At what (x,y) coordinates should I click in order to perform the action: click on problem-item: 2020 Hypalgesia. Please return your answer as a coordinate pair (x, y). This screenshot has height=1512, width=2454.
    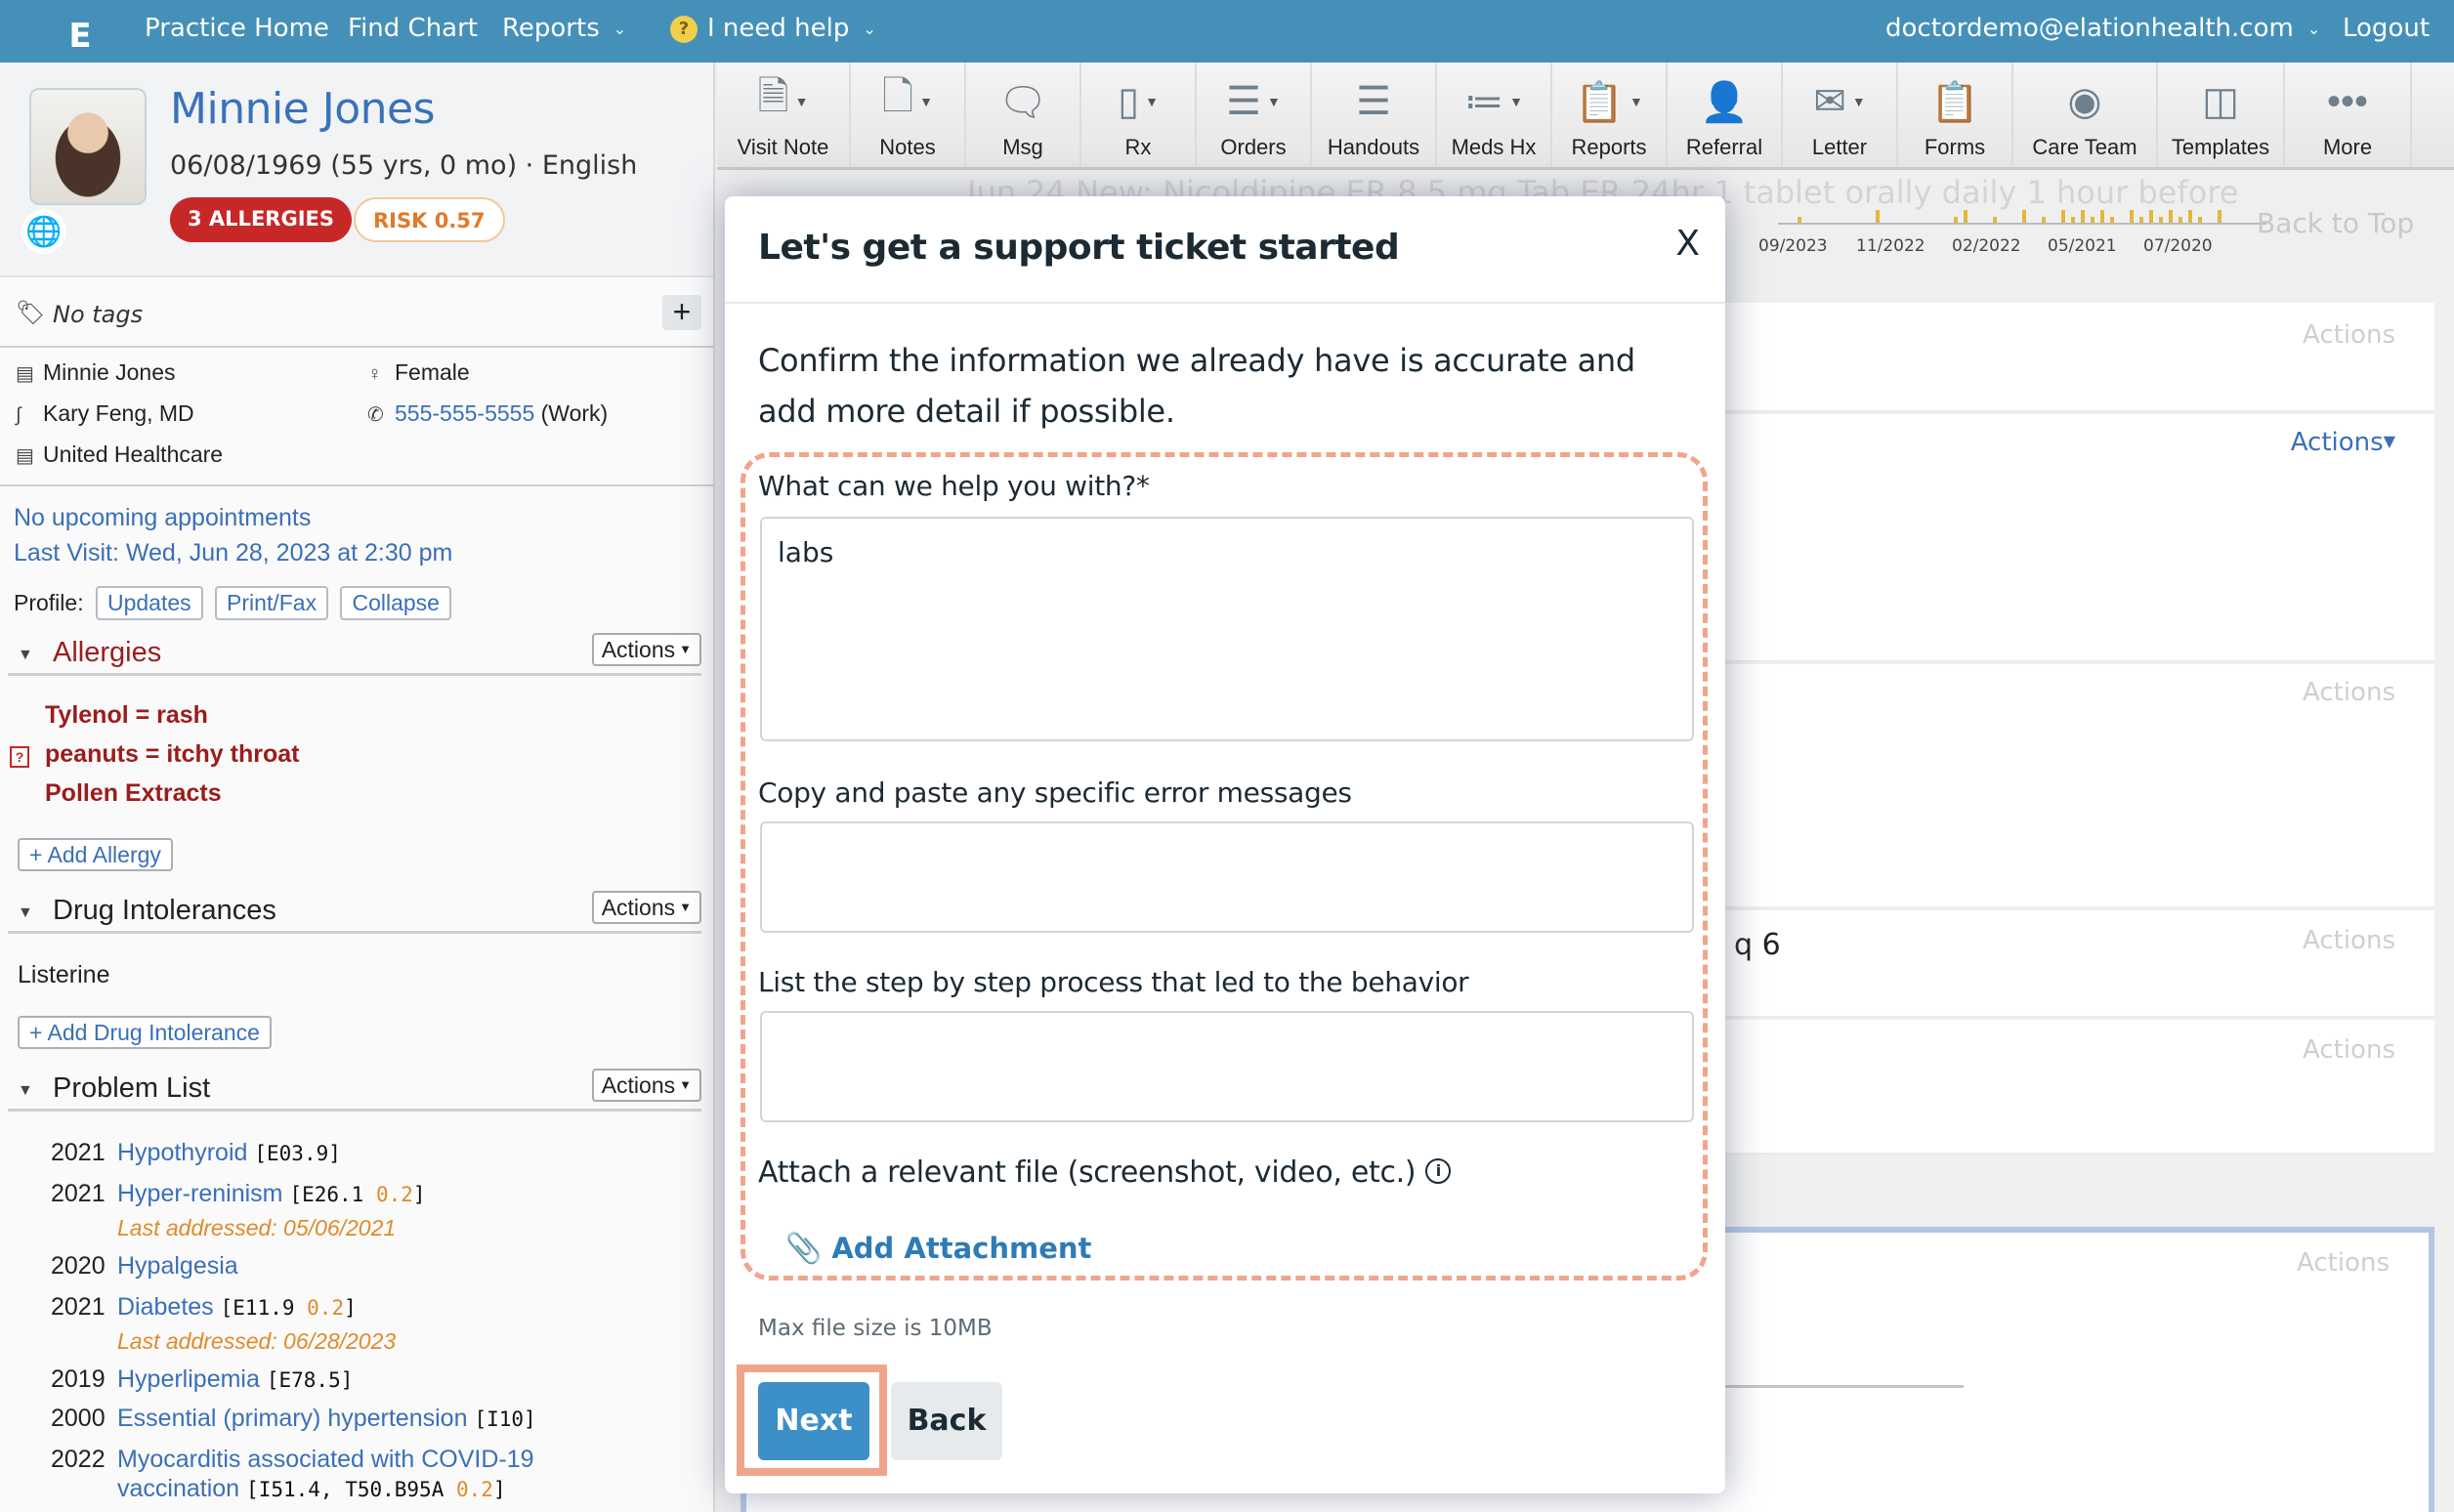
    Looking at the image, I should click on (144, 1266).